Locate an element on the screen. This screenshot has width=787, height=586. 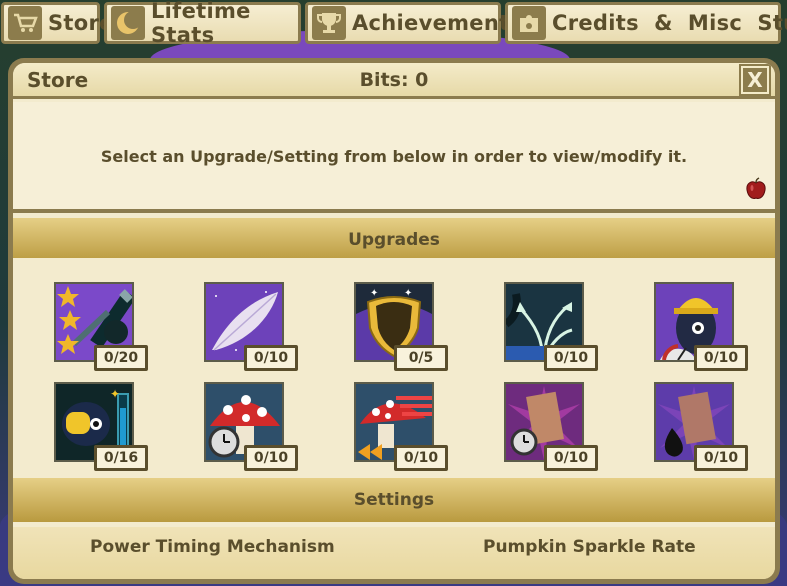
cart-icon is located at coordinates (25, 23).